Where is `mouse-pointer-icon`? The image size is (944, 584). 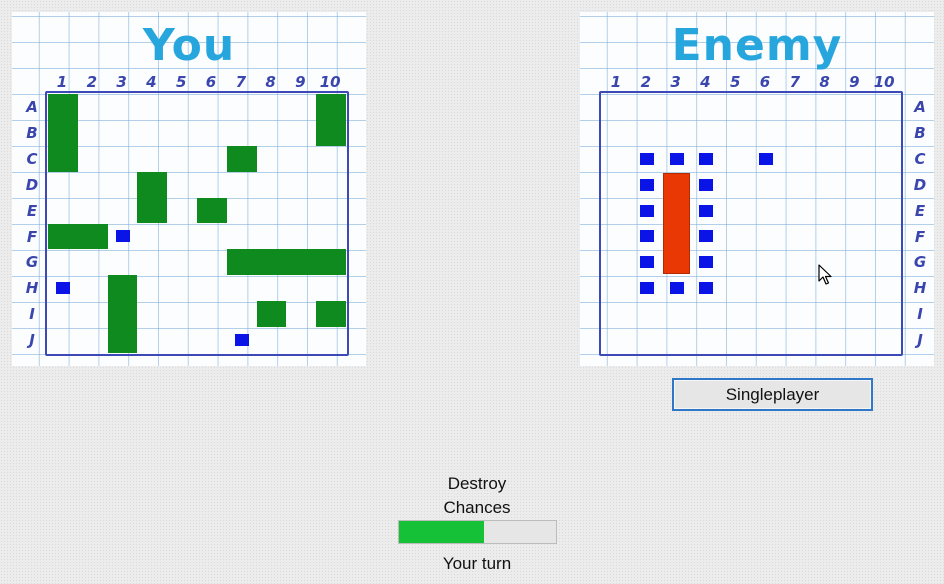 mouse-pointer-icon is located at coordinates (825, 274).